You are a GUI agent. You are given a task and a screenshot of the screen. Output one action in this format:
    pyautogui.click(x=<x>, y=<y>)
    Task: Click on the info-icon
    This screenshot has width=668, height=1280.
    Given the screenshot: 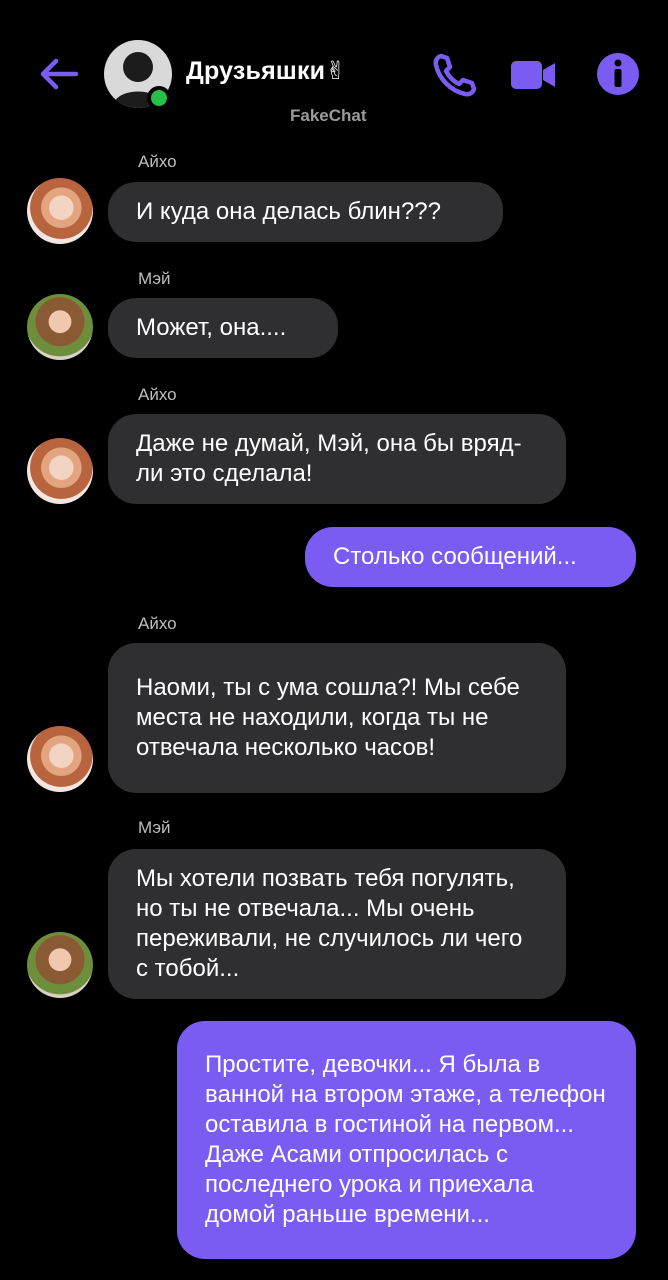 What is the action you would take?
    pyautogui.click(x=618, y=74)
    